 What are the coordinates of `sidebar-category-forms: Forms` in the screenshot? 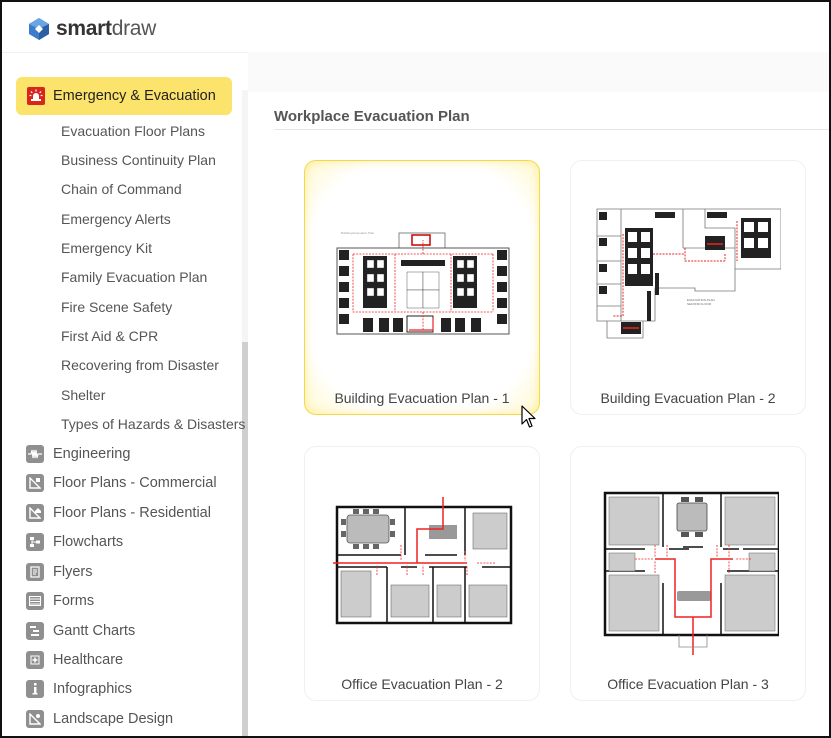 It's located at (60, 601).